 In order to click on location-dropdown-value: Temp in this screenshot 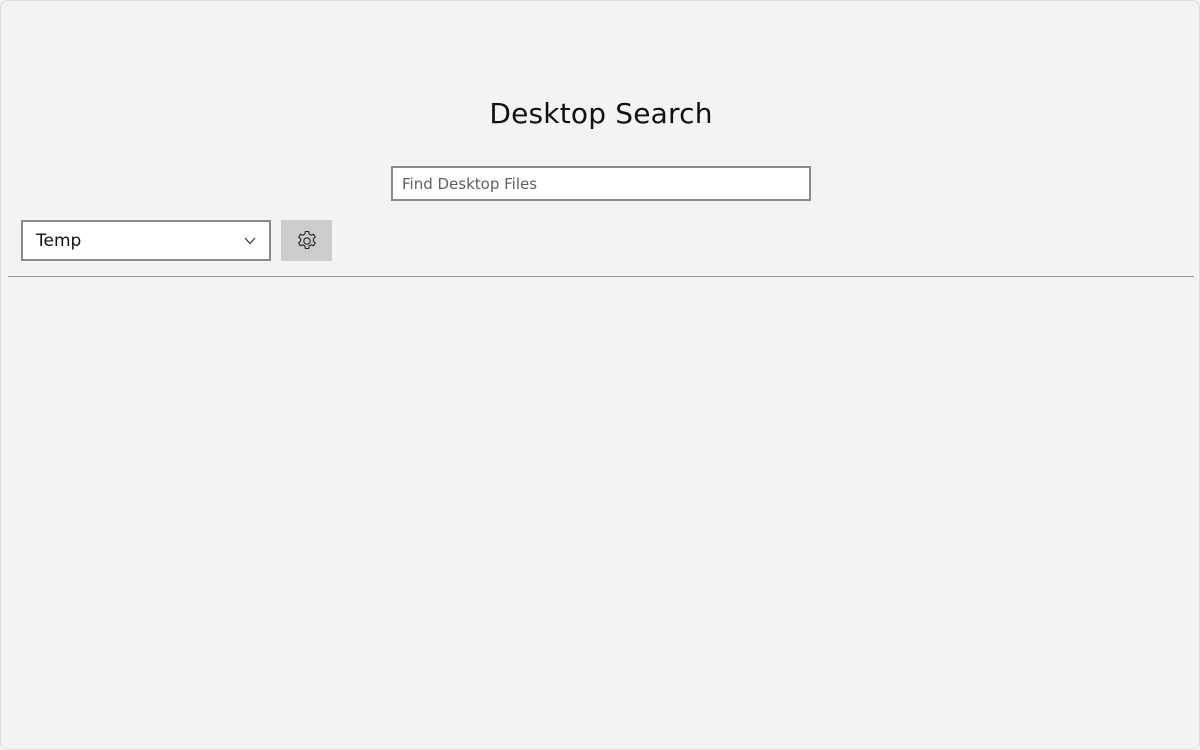, I will do `click(59, 240)`.